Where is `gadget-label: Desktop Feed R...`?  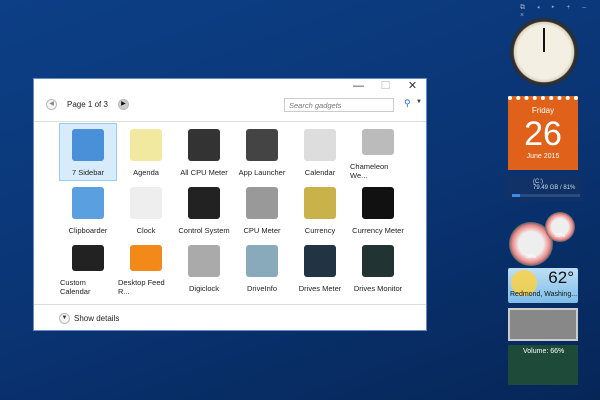
gadget-label: Desktop Feed R... is located at coordinates (141, 287).